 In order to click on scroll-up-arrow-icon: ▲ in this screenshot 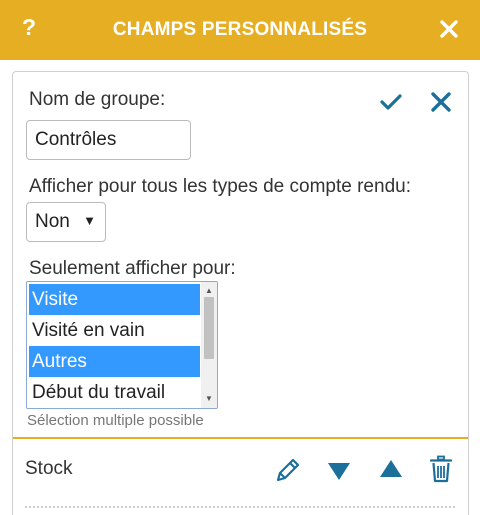, I will do `click(209, 290)`.